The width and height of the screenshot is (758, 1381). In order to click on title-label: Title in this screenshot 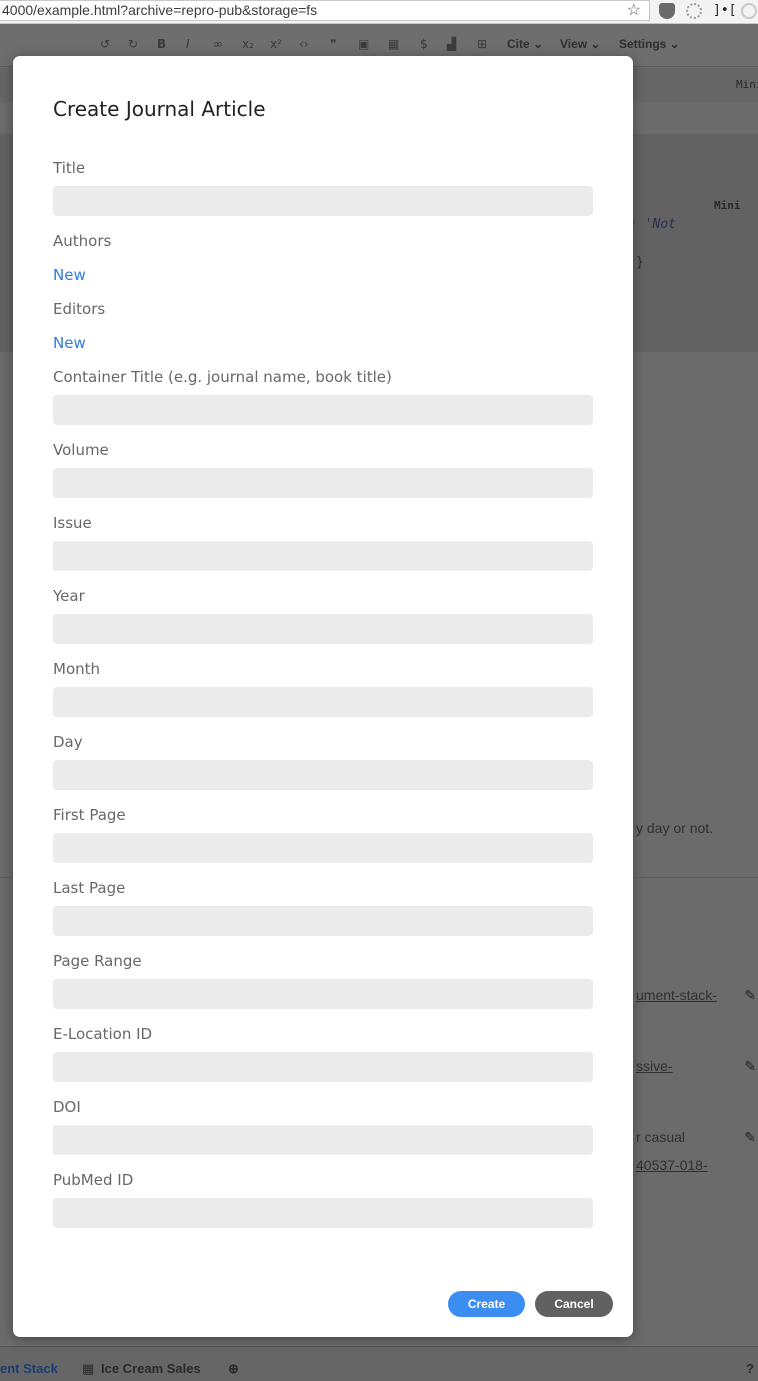, I will do `click(69, 168)`.